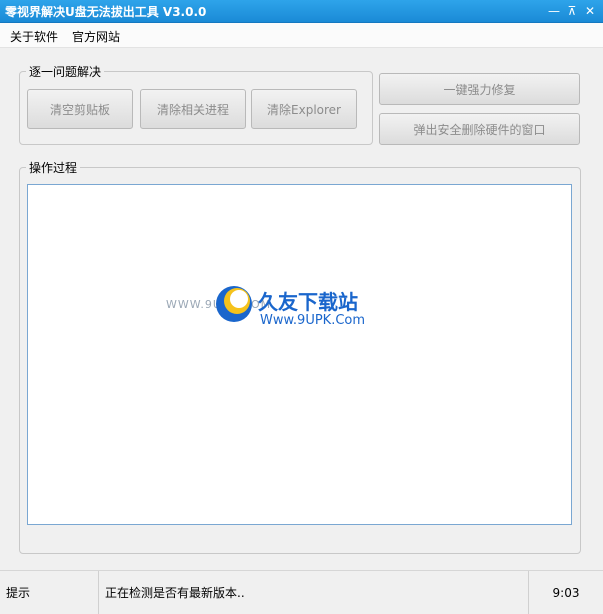  I want to click on window-title: 零视界解决U盘无法拔出工具 V3.0.0, so click(106, 12).